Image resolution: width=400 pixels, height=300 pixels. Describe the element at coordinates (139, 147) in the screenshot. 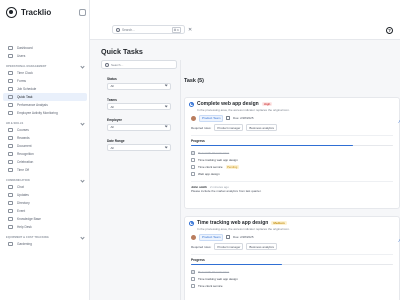

I see `filter-date-range-select: All` at that location.